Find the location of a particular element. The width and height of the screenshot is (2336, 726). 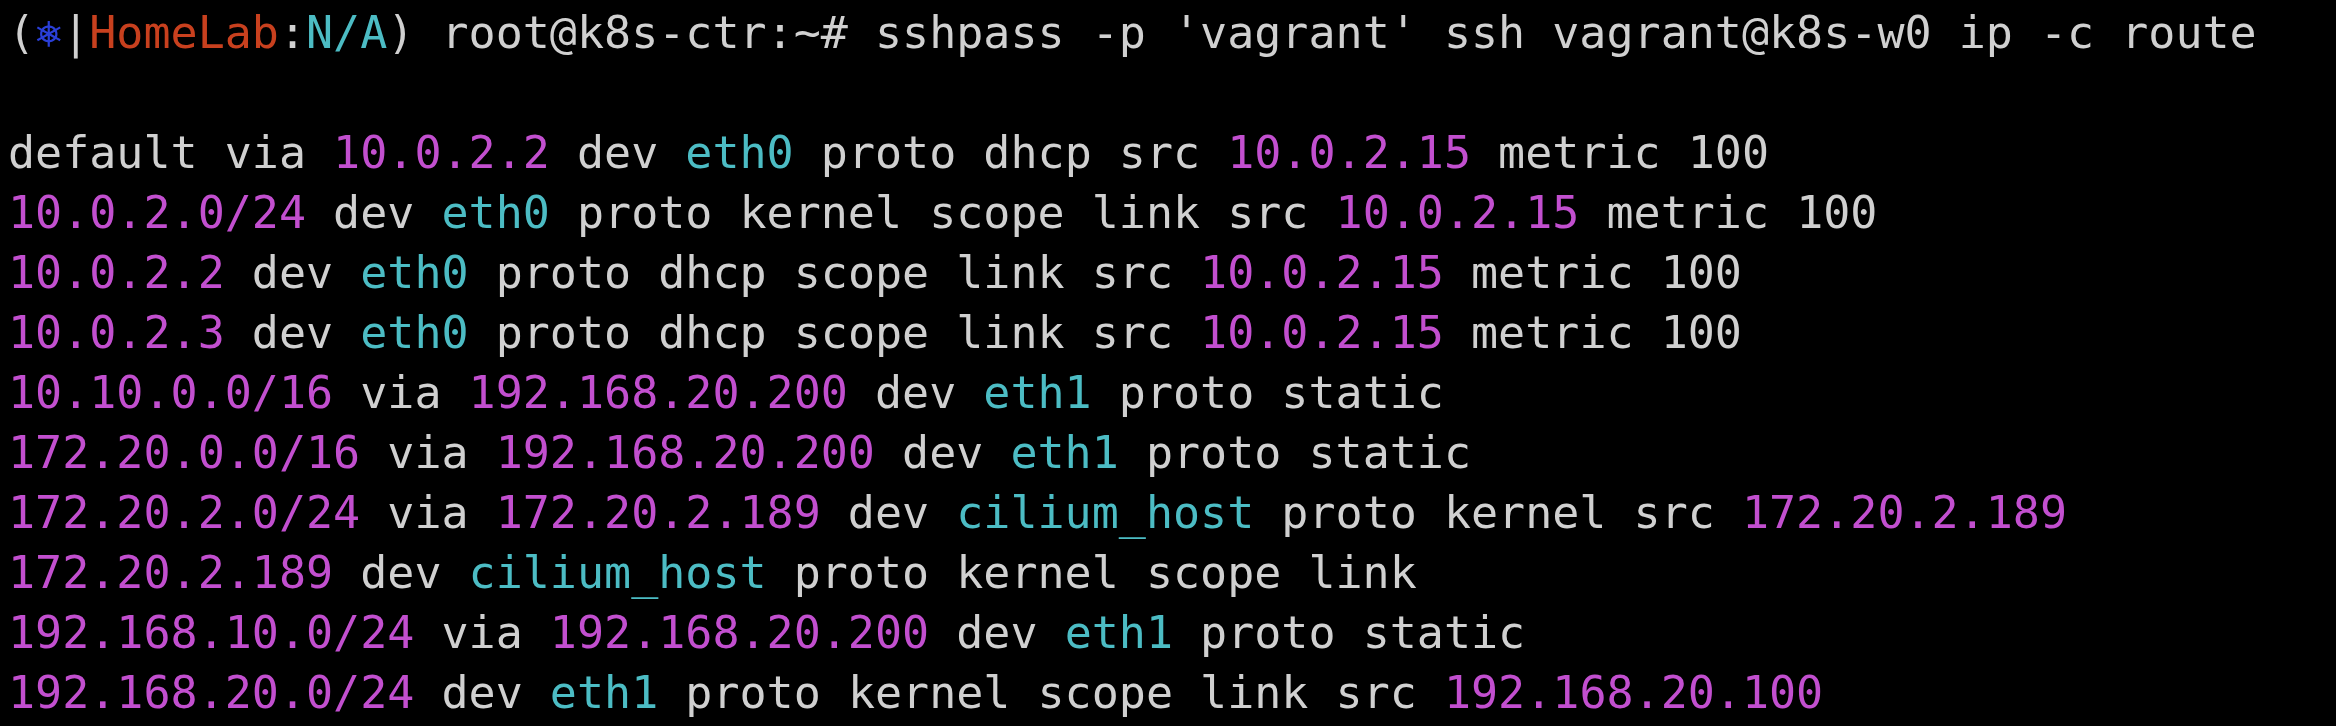

command-line: (⎈|HomeLab:N/A) root@k8s-ctr:~# sshpass -p 'vagrant' ssh vagrant@k8s-w0 ip -c route is located at coordinates (1132, 33).